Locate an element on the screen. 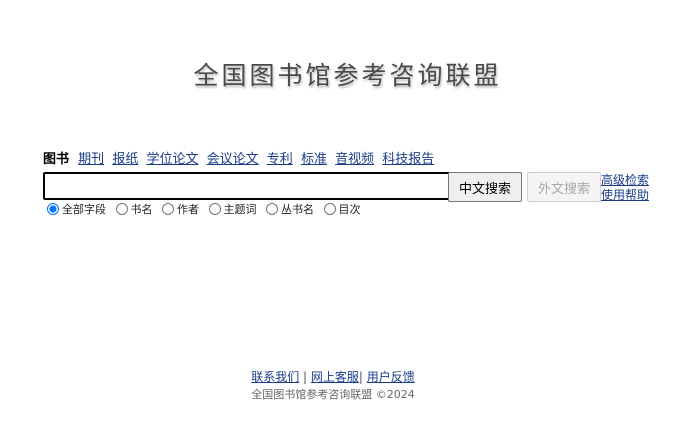 This screenshot has width=695, height=445. field-option-all: 全部字段 is located at coordinates (74, 209).